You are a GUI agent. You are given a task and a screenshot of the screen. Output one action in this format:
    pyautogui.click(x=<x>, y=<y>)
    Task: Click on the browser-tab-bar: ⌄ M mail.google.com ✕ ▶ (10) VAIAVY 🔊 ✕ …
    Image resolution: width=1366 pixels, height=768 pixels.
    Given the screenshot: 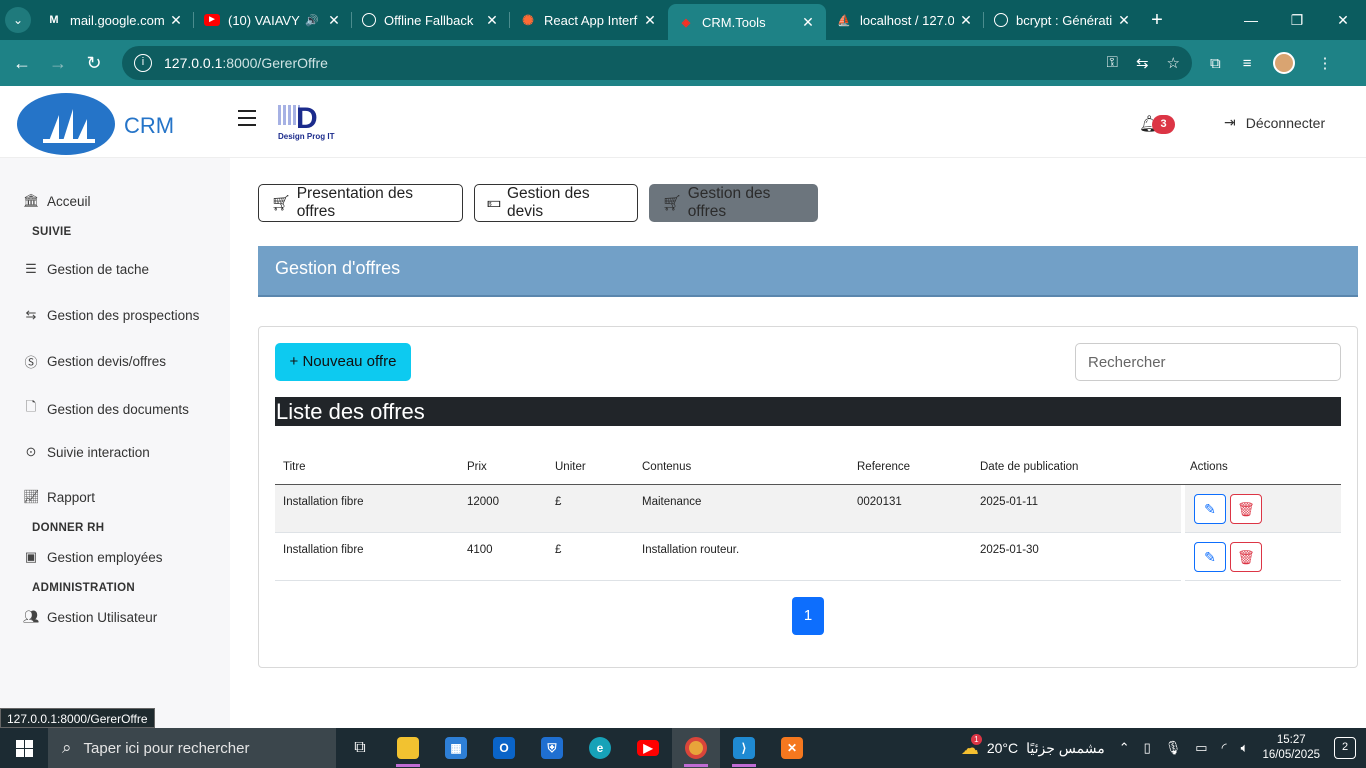 What is the action you would take?
    pyautogui.click(x=683, y=20)
    